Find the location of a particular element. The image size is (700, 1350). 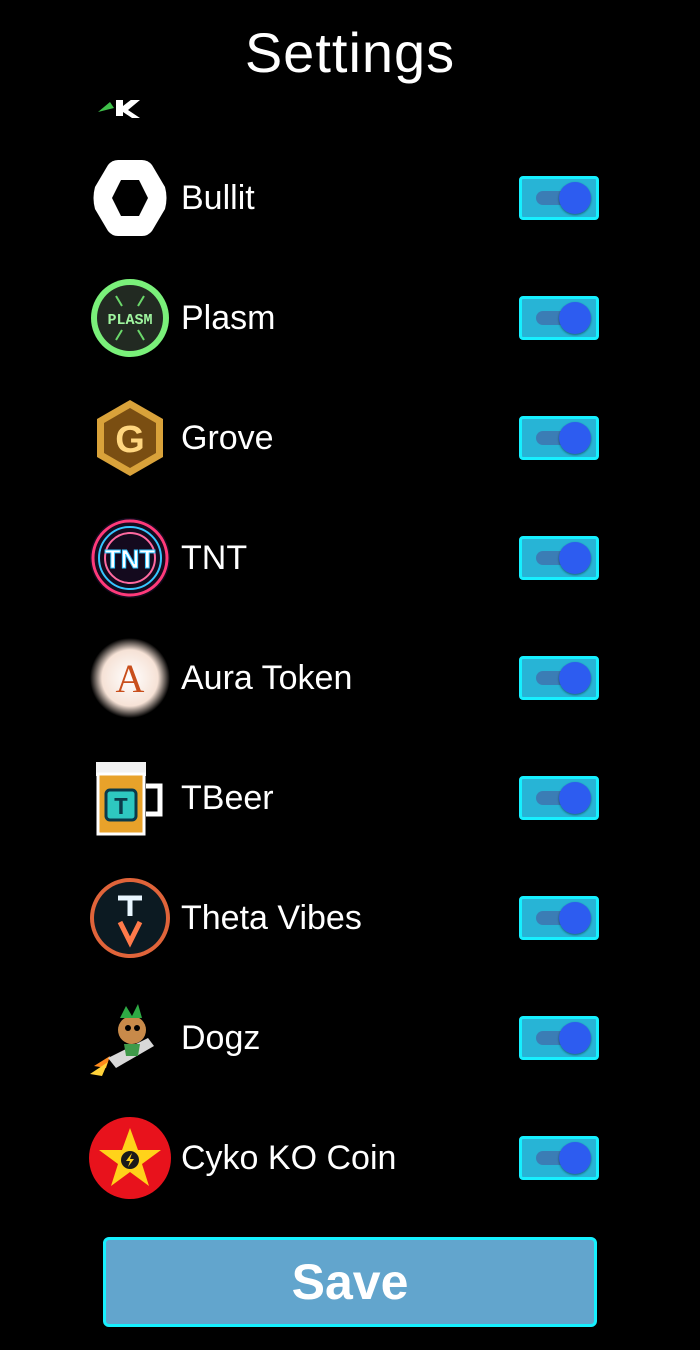

tnt-logo-icon: TNT is located at coordinates (130, 558).